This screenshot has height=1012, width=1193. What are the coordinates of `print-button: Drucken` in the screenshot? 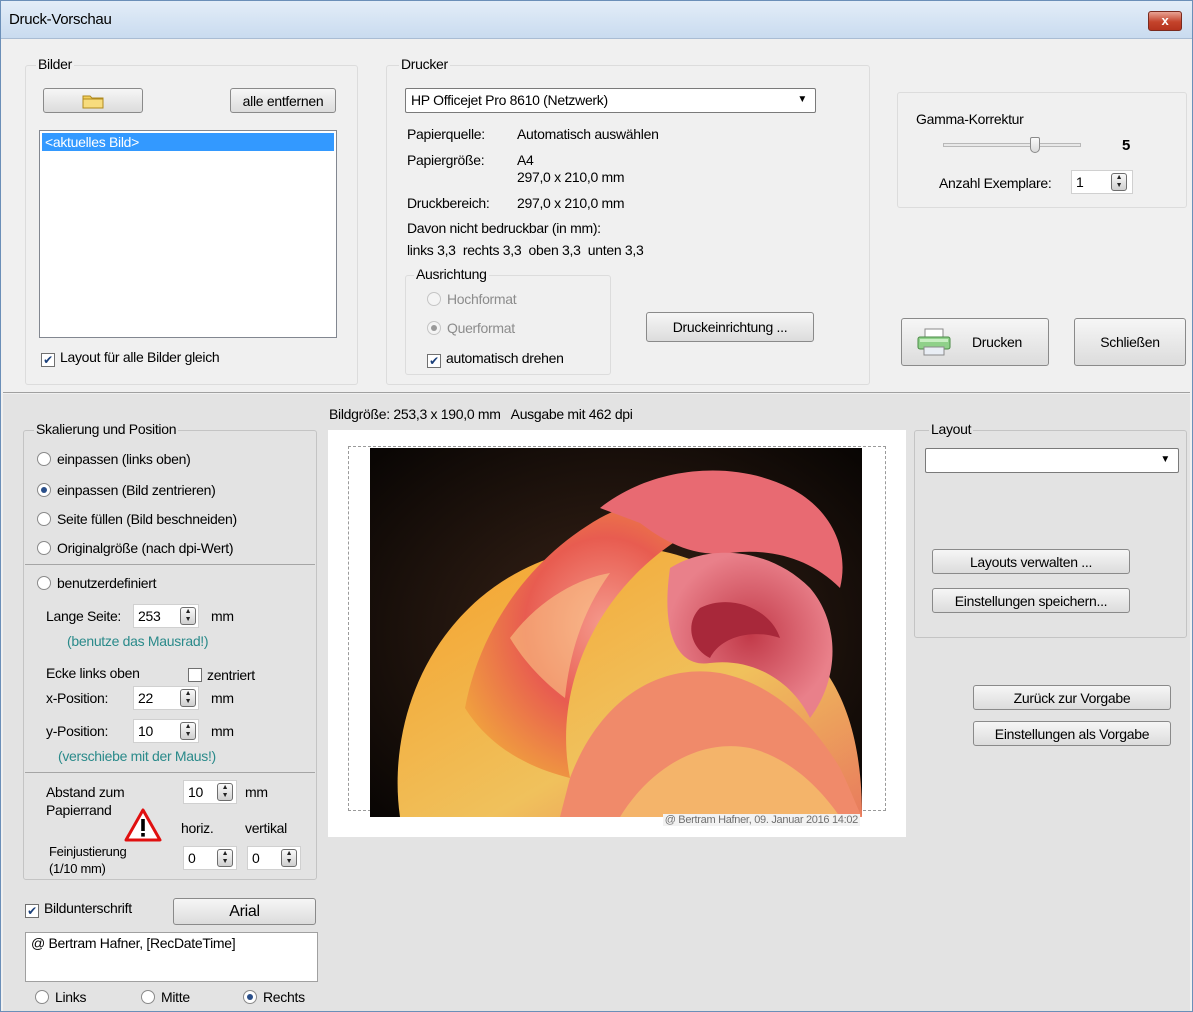 It's located at (975, 342).